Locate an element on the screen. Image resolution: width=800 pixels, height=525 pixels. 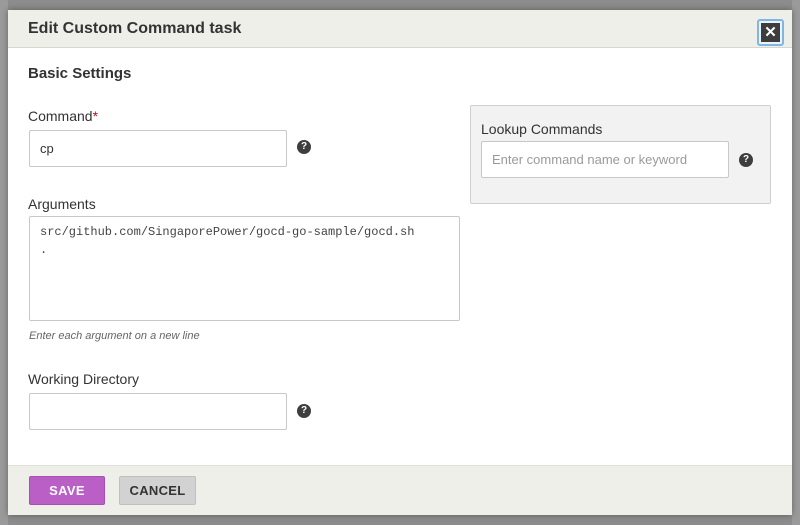
command-help-icon: ? is located at coordinates (304, 147).